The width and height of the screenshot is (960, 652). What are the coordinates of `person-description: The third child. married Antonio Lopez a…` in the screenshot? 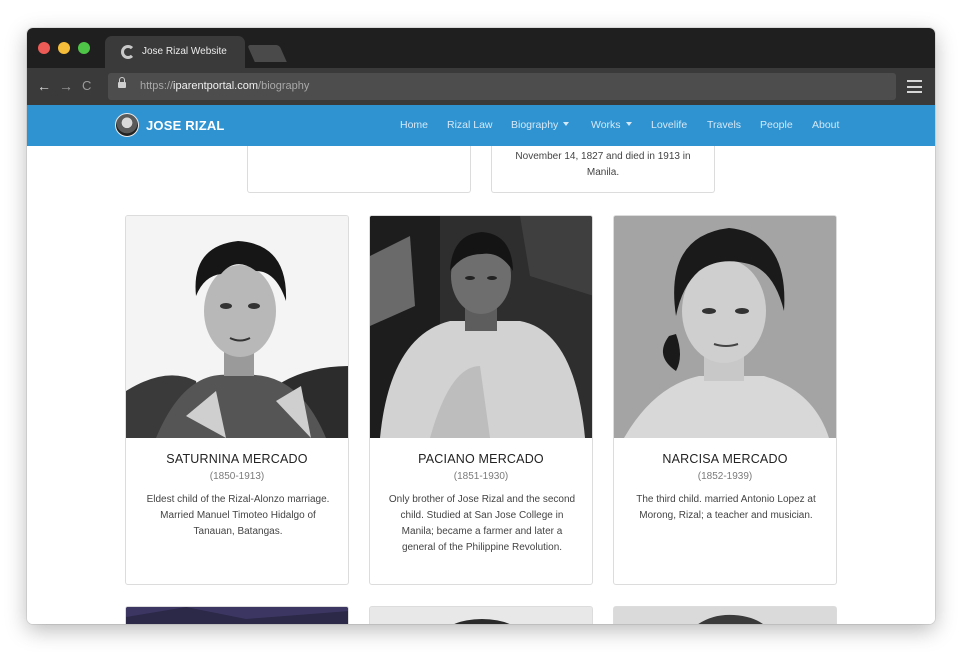 It's located at (726, 507).